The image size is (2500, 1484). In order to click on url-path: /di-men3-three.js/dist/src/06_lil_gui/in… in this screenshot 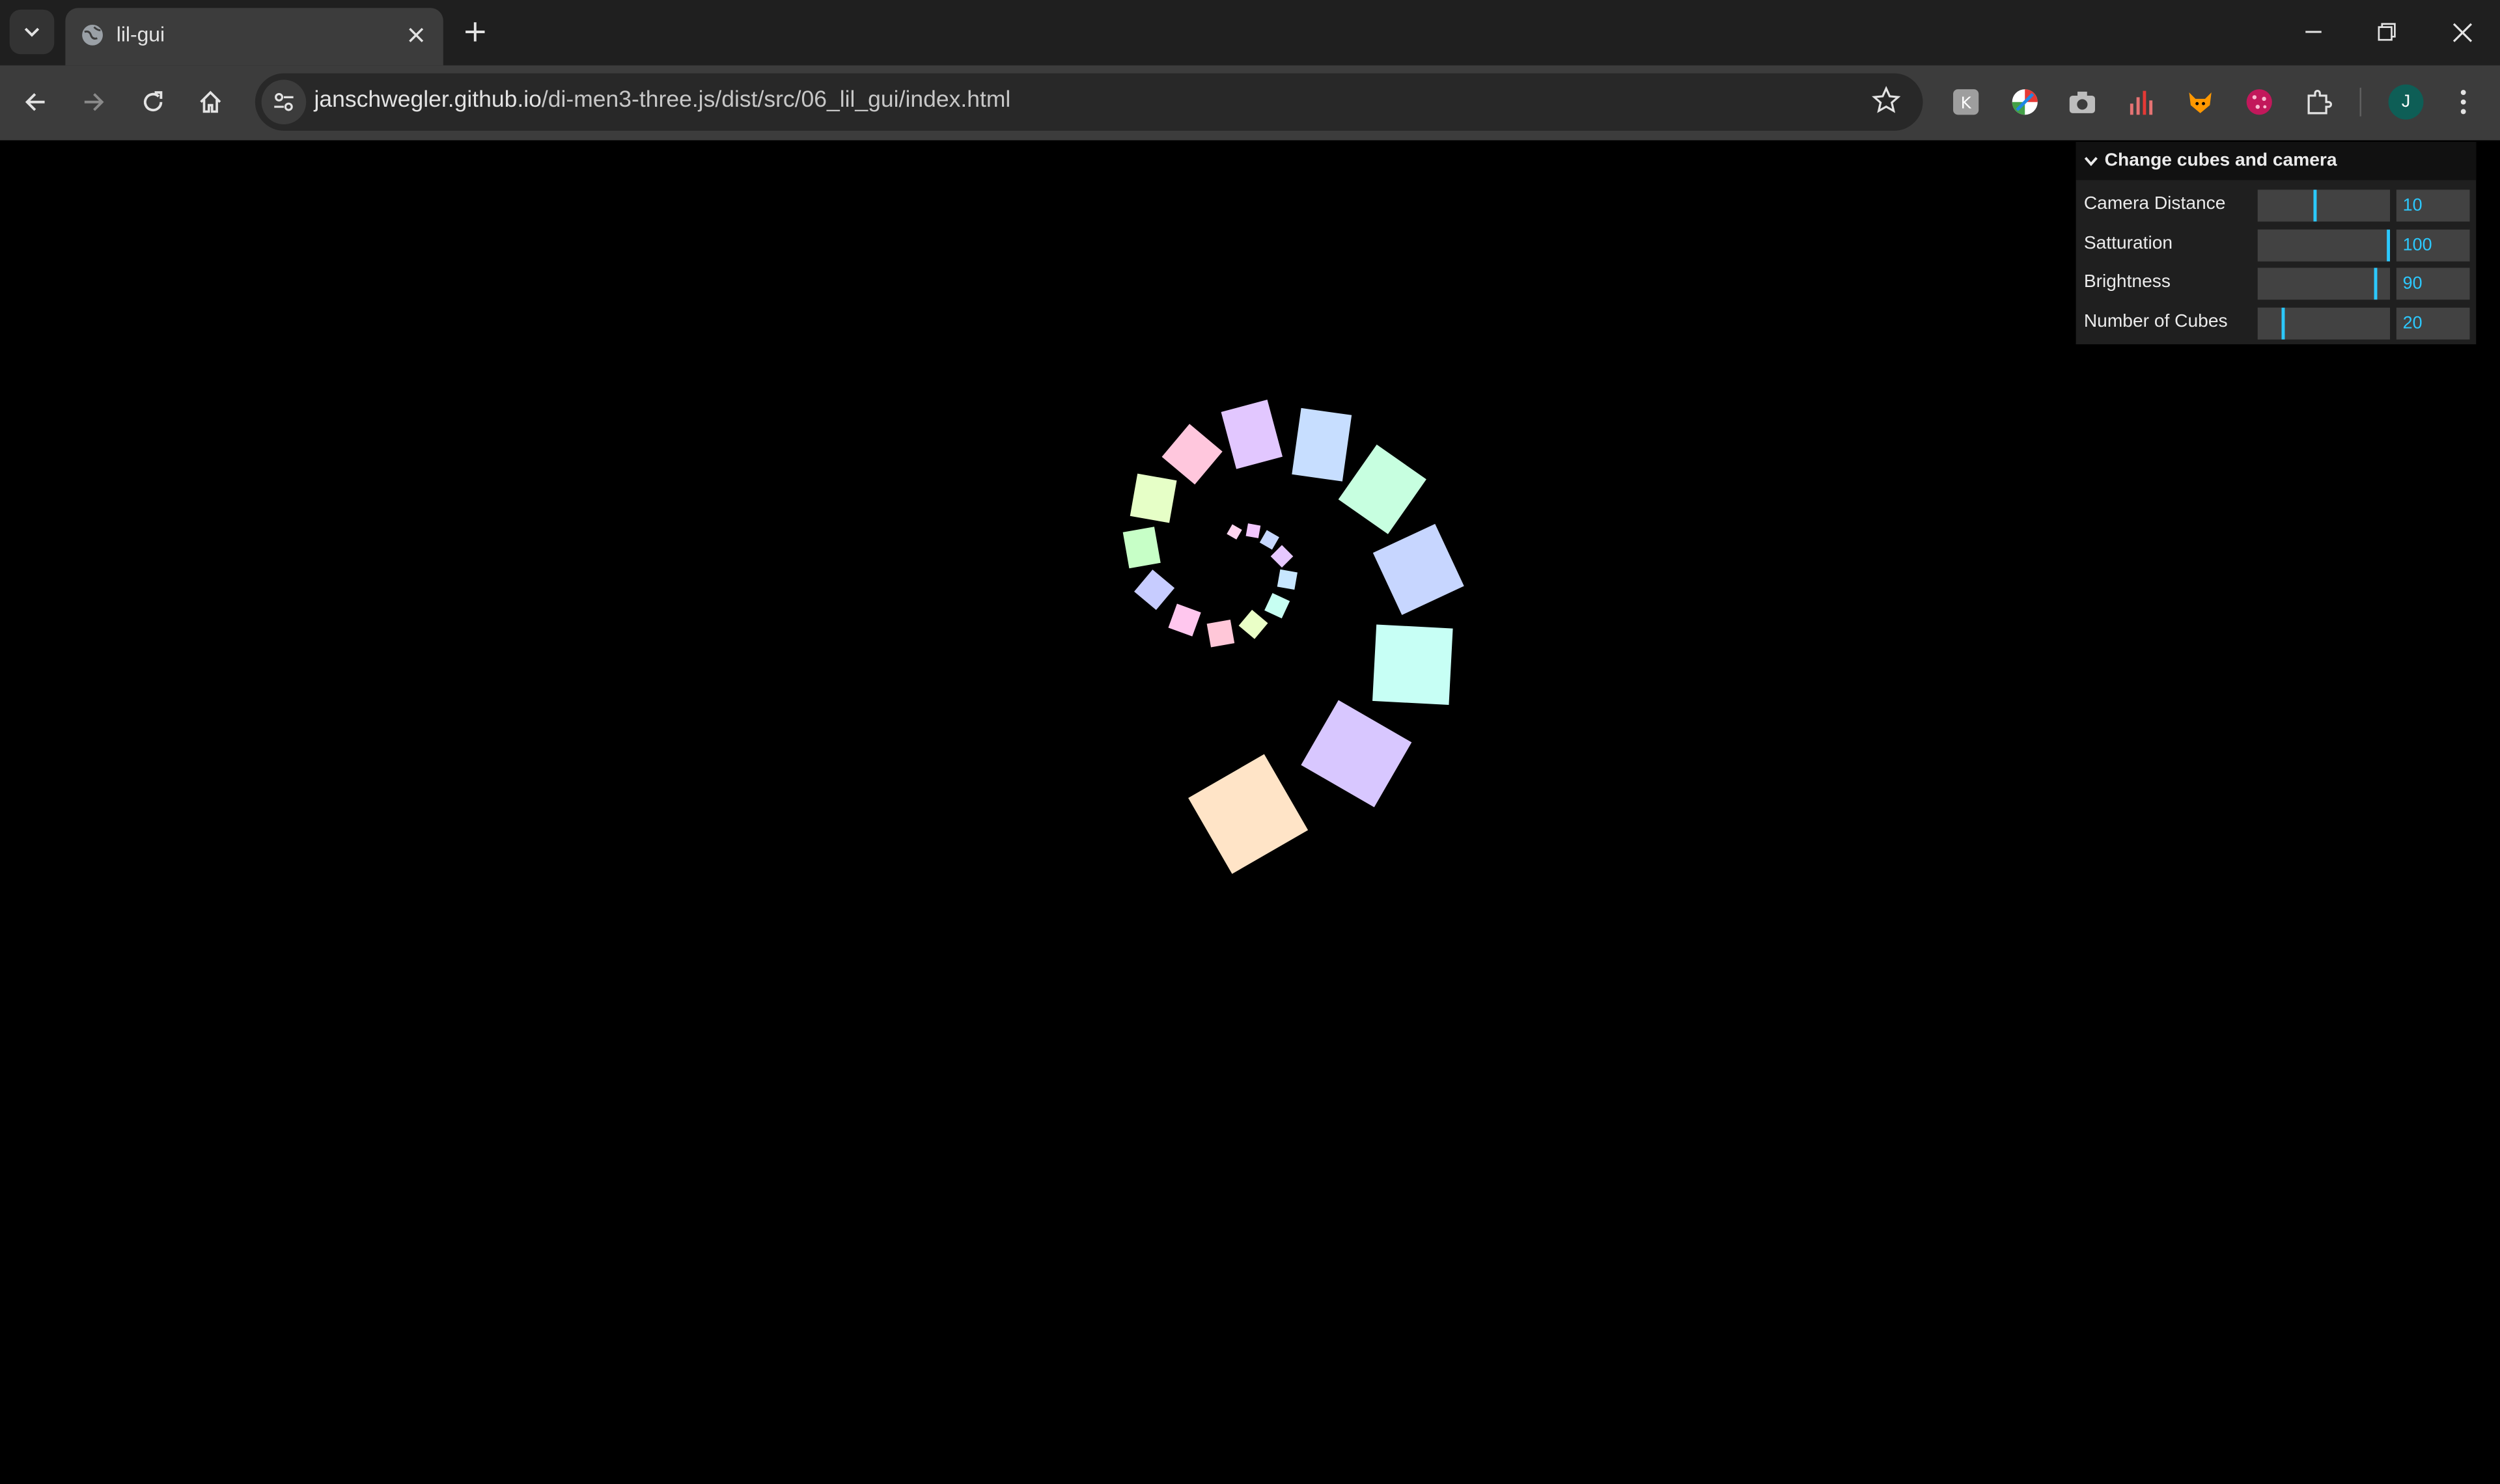, I will do `click(776, 100)`.